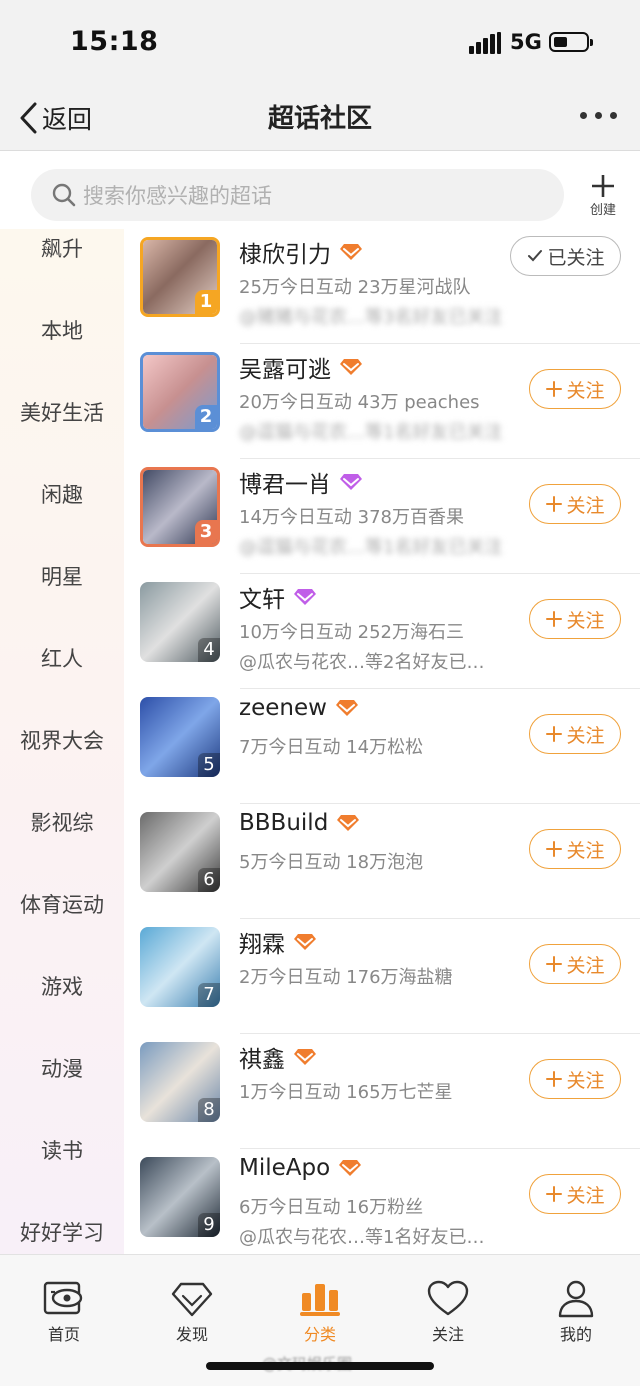  I want to click on sidebar-item: 读书, so click(62, 1150).